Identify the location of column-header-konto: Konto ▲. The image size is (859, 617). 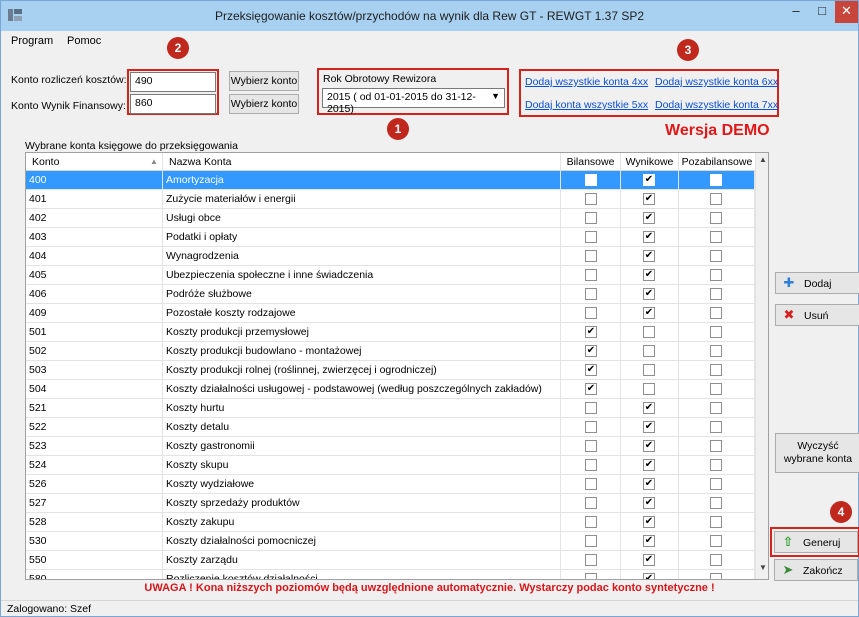
(94, 162).